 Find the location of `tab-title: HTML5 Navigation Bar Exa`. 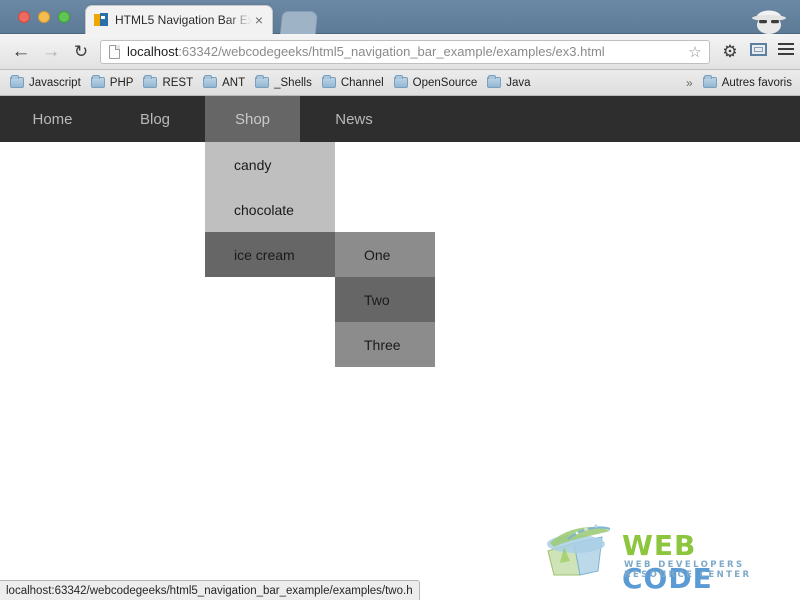

tab-title: HTML5 Navigation Bar Exa is located at coordinates (183, 20).